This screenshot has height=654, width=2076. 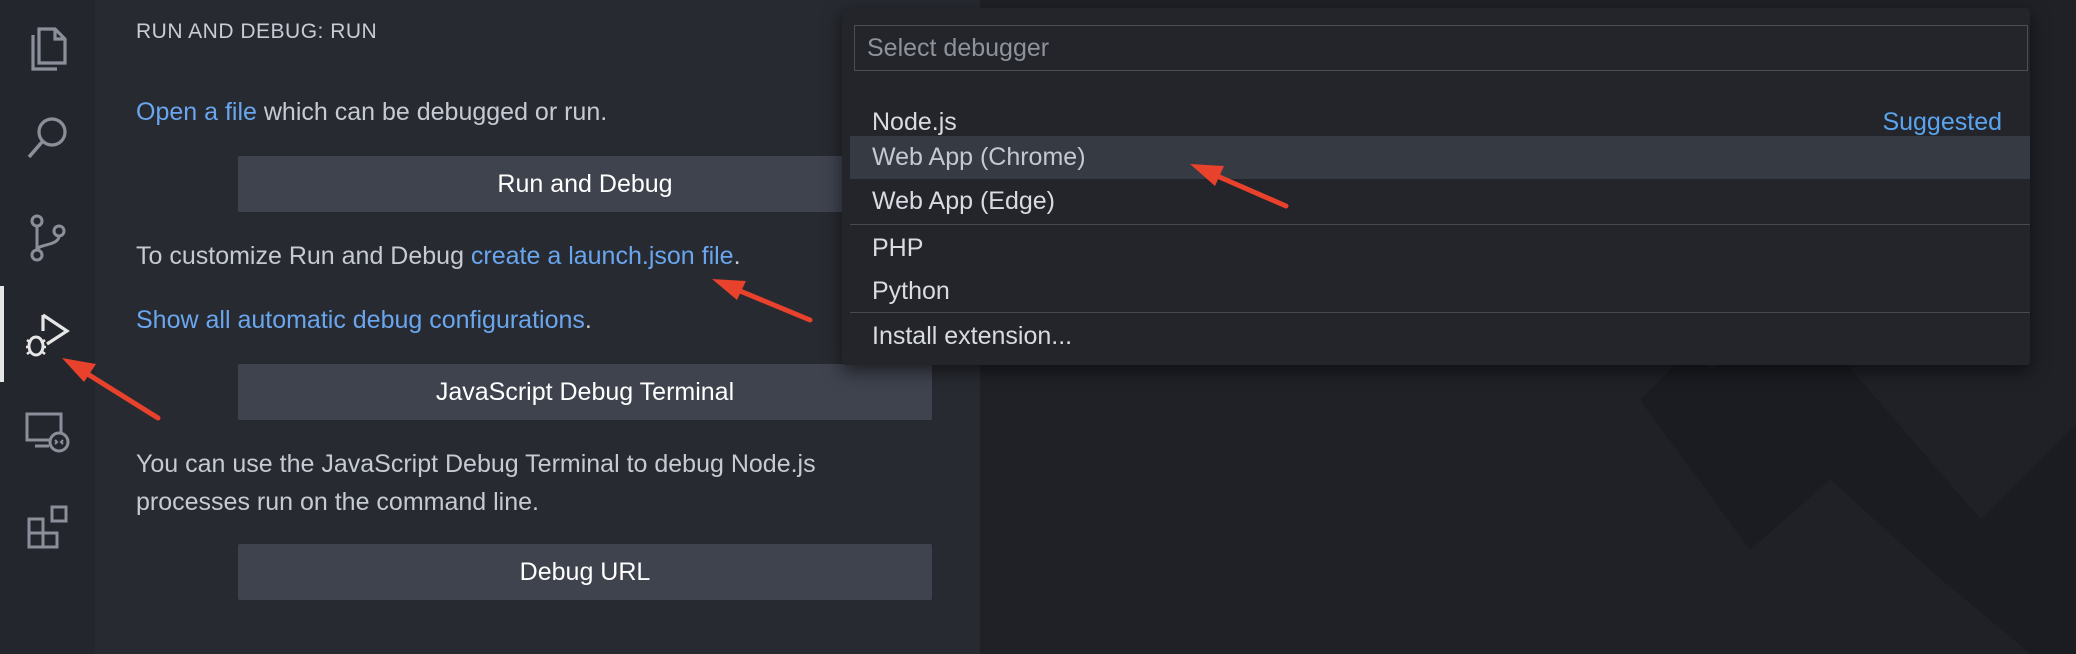 What do you see at coordinates (432, 112) in the screenshot?
I see `open-file-rest: which can be debugged or run.` at bounding box center [432, 112].